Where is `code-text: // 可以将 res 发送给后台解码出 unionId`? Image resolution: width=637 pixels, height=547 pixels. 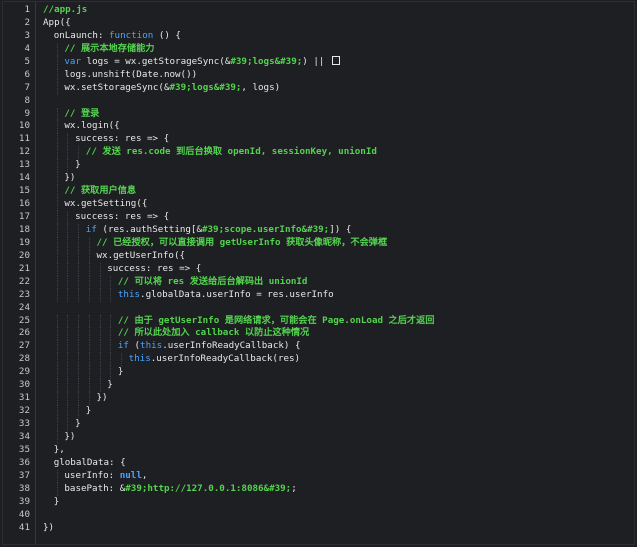 code-text: // 可以将 res 发送给后台解码出 unionId is located at coordinates (213, 282).